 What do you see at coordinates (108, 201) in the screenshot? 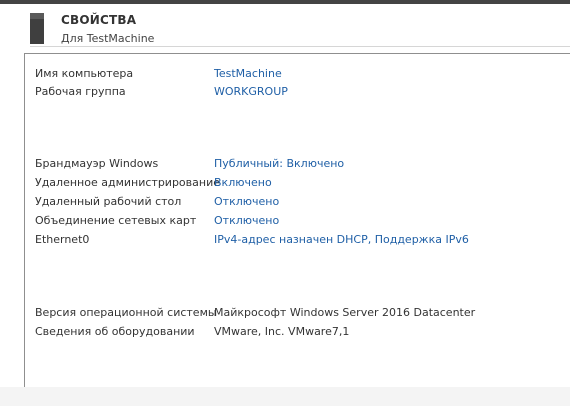
I see `property-label: Удаленный рабочий стол` at bounding box center [108, 201].